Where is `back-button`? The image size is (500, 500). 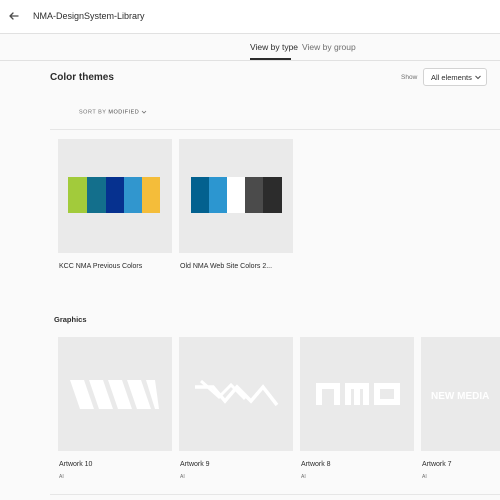
back-button is located at coordinates (14, 16).